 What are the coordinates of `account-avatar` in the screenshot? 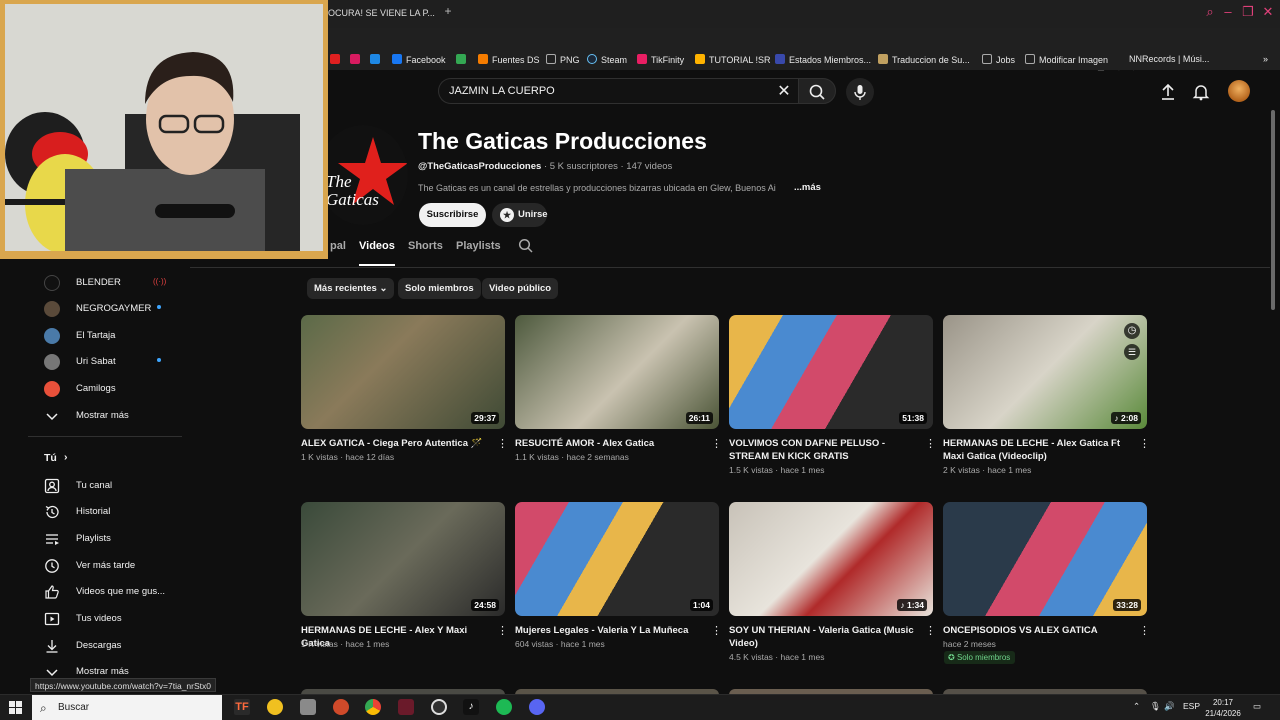 It's located at (1239, 91).